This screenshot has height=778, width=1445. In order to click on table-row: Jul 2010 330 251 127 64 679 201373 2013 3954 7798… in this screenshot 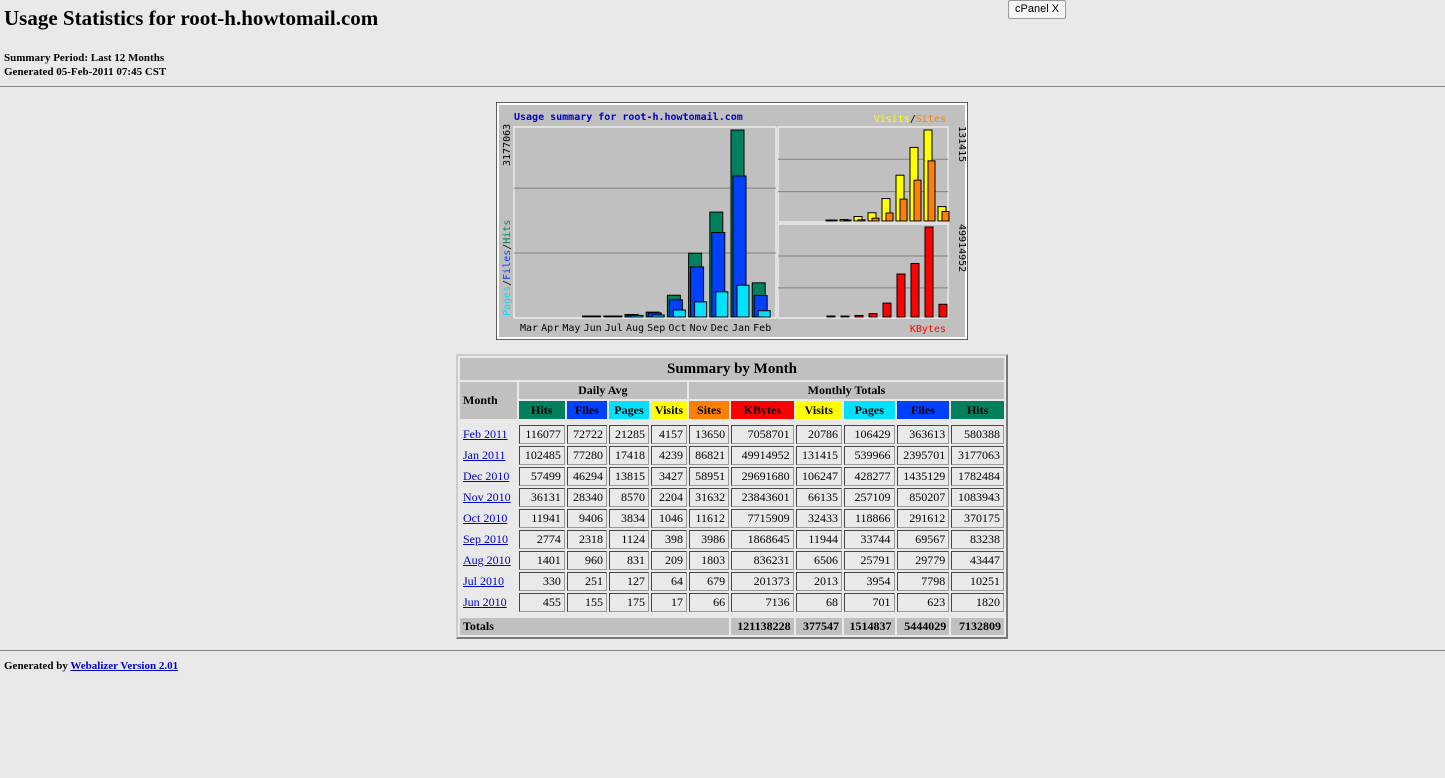, I will do `click(732, 581)`.